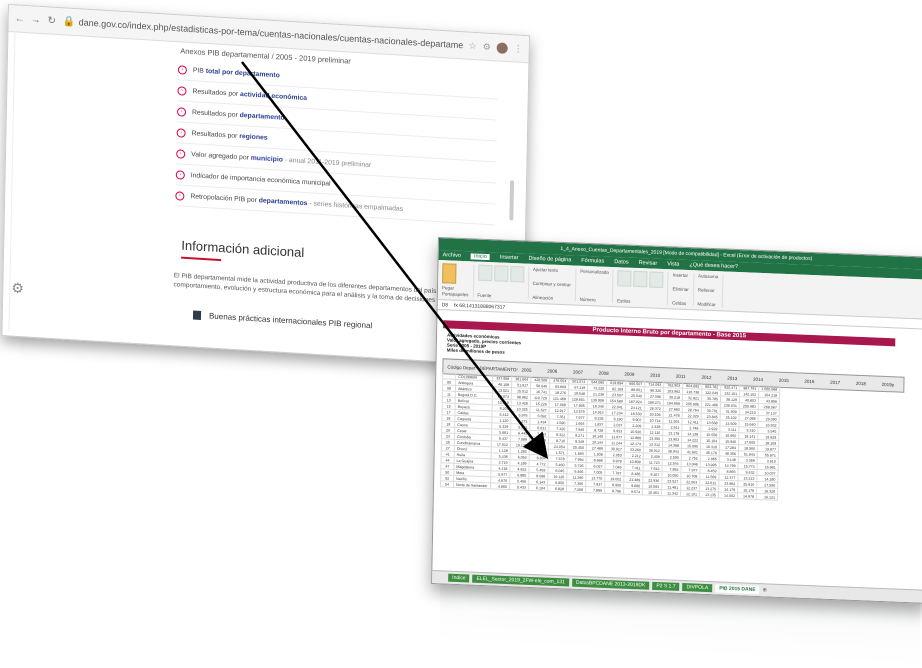 The image size is (922, 668). I want to click on table-cell: 7.899, so click(595, 490).